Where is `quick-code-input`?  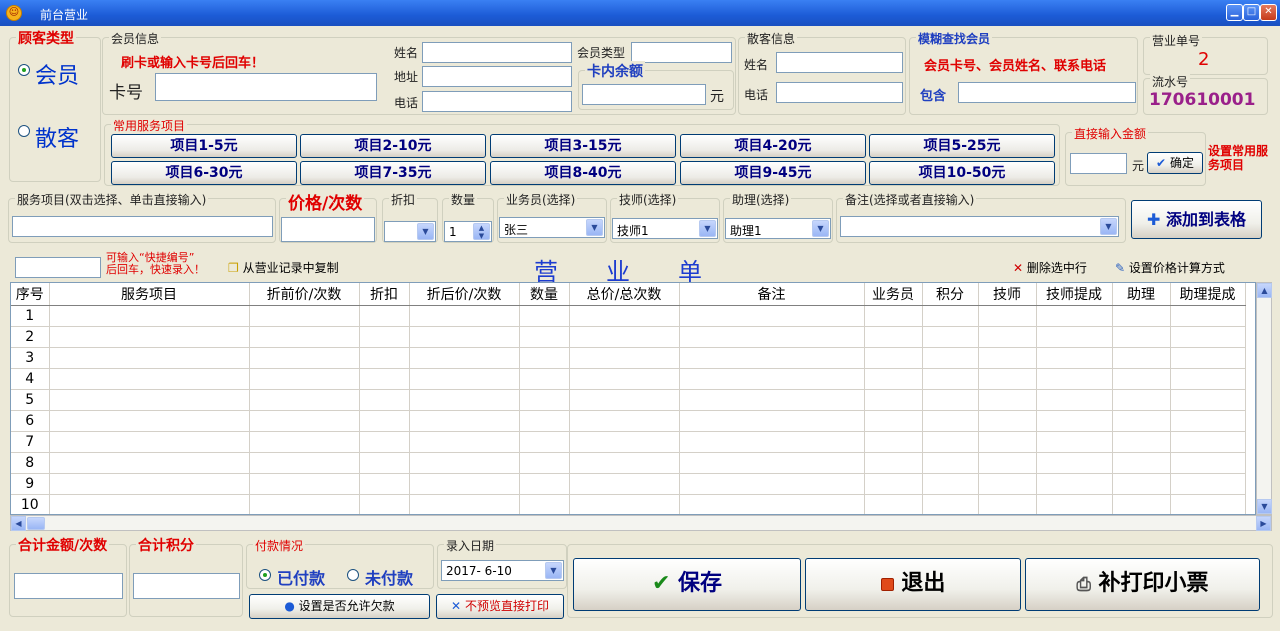 quick-code-input is located at coordinates (58, 267).